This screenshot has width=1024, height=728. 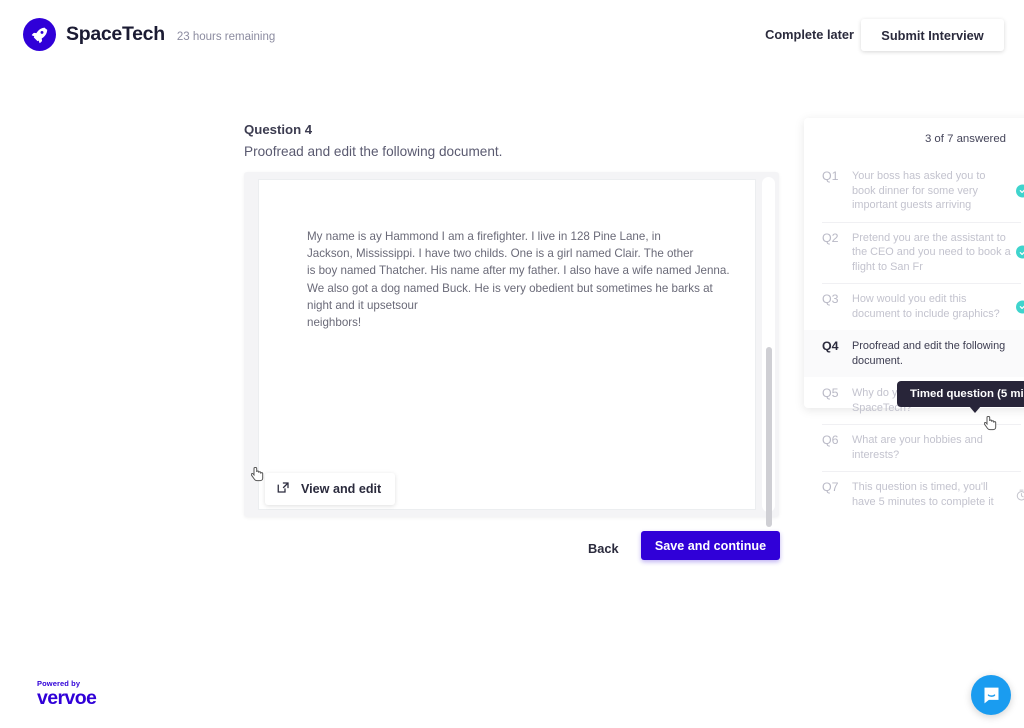 What do you see at coordinates (1019, 494) in the screenshot?
I see `timer-icon` at bounding box center [1019, 494].